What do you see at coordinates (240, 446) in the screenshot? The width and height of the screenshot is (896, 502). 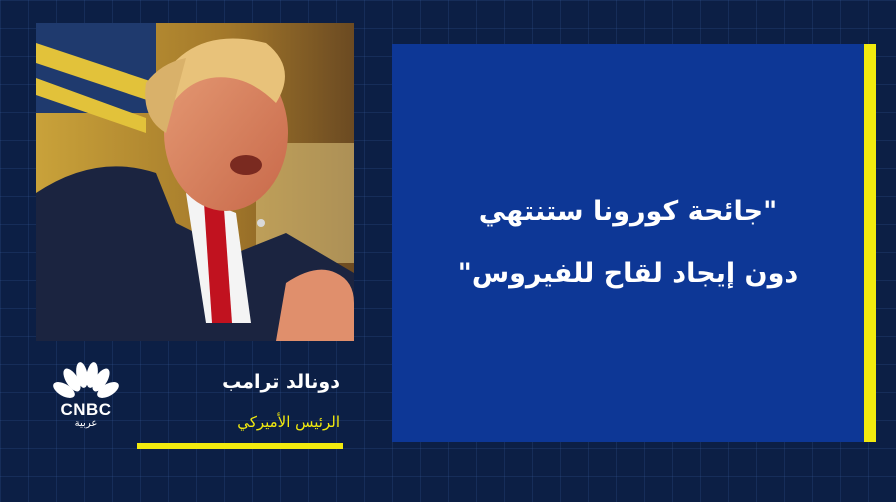 I see `name-underline` at bounding box center [240, 446].